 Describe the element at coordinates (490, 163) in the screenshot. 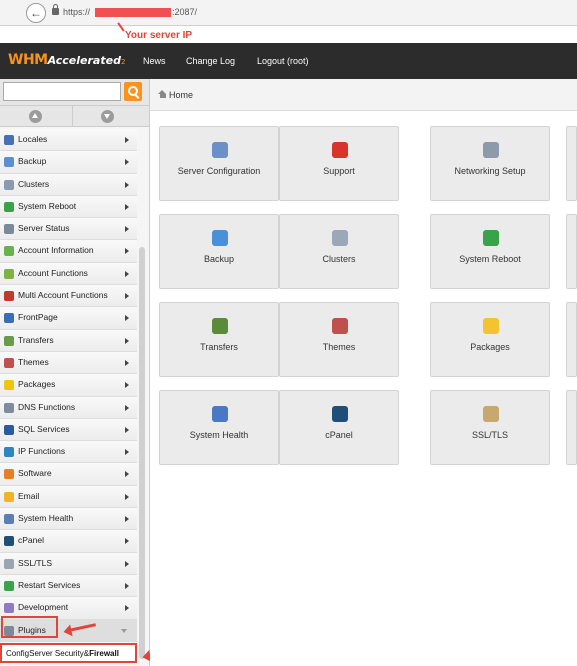

I see `tile-networking-setup: Networking Setup` at that location.